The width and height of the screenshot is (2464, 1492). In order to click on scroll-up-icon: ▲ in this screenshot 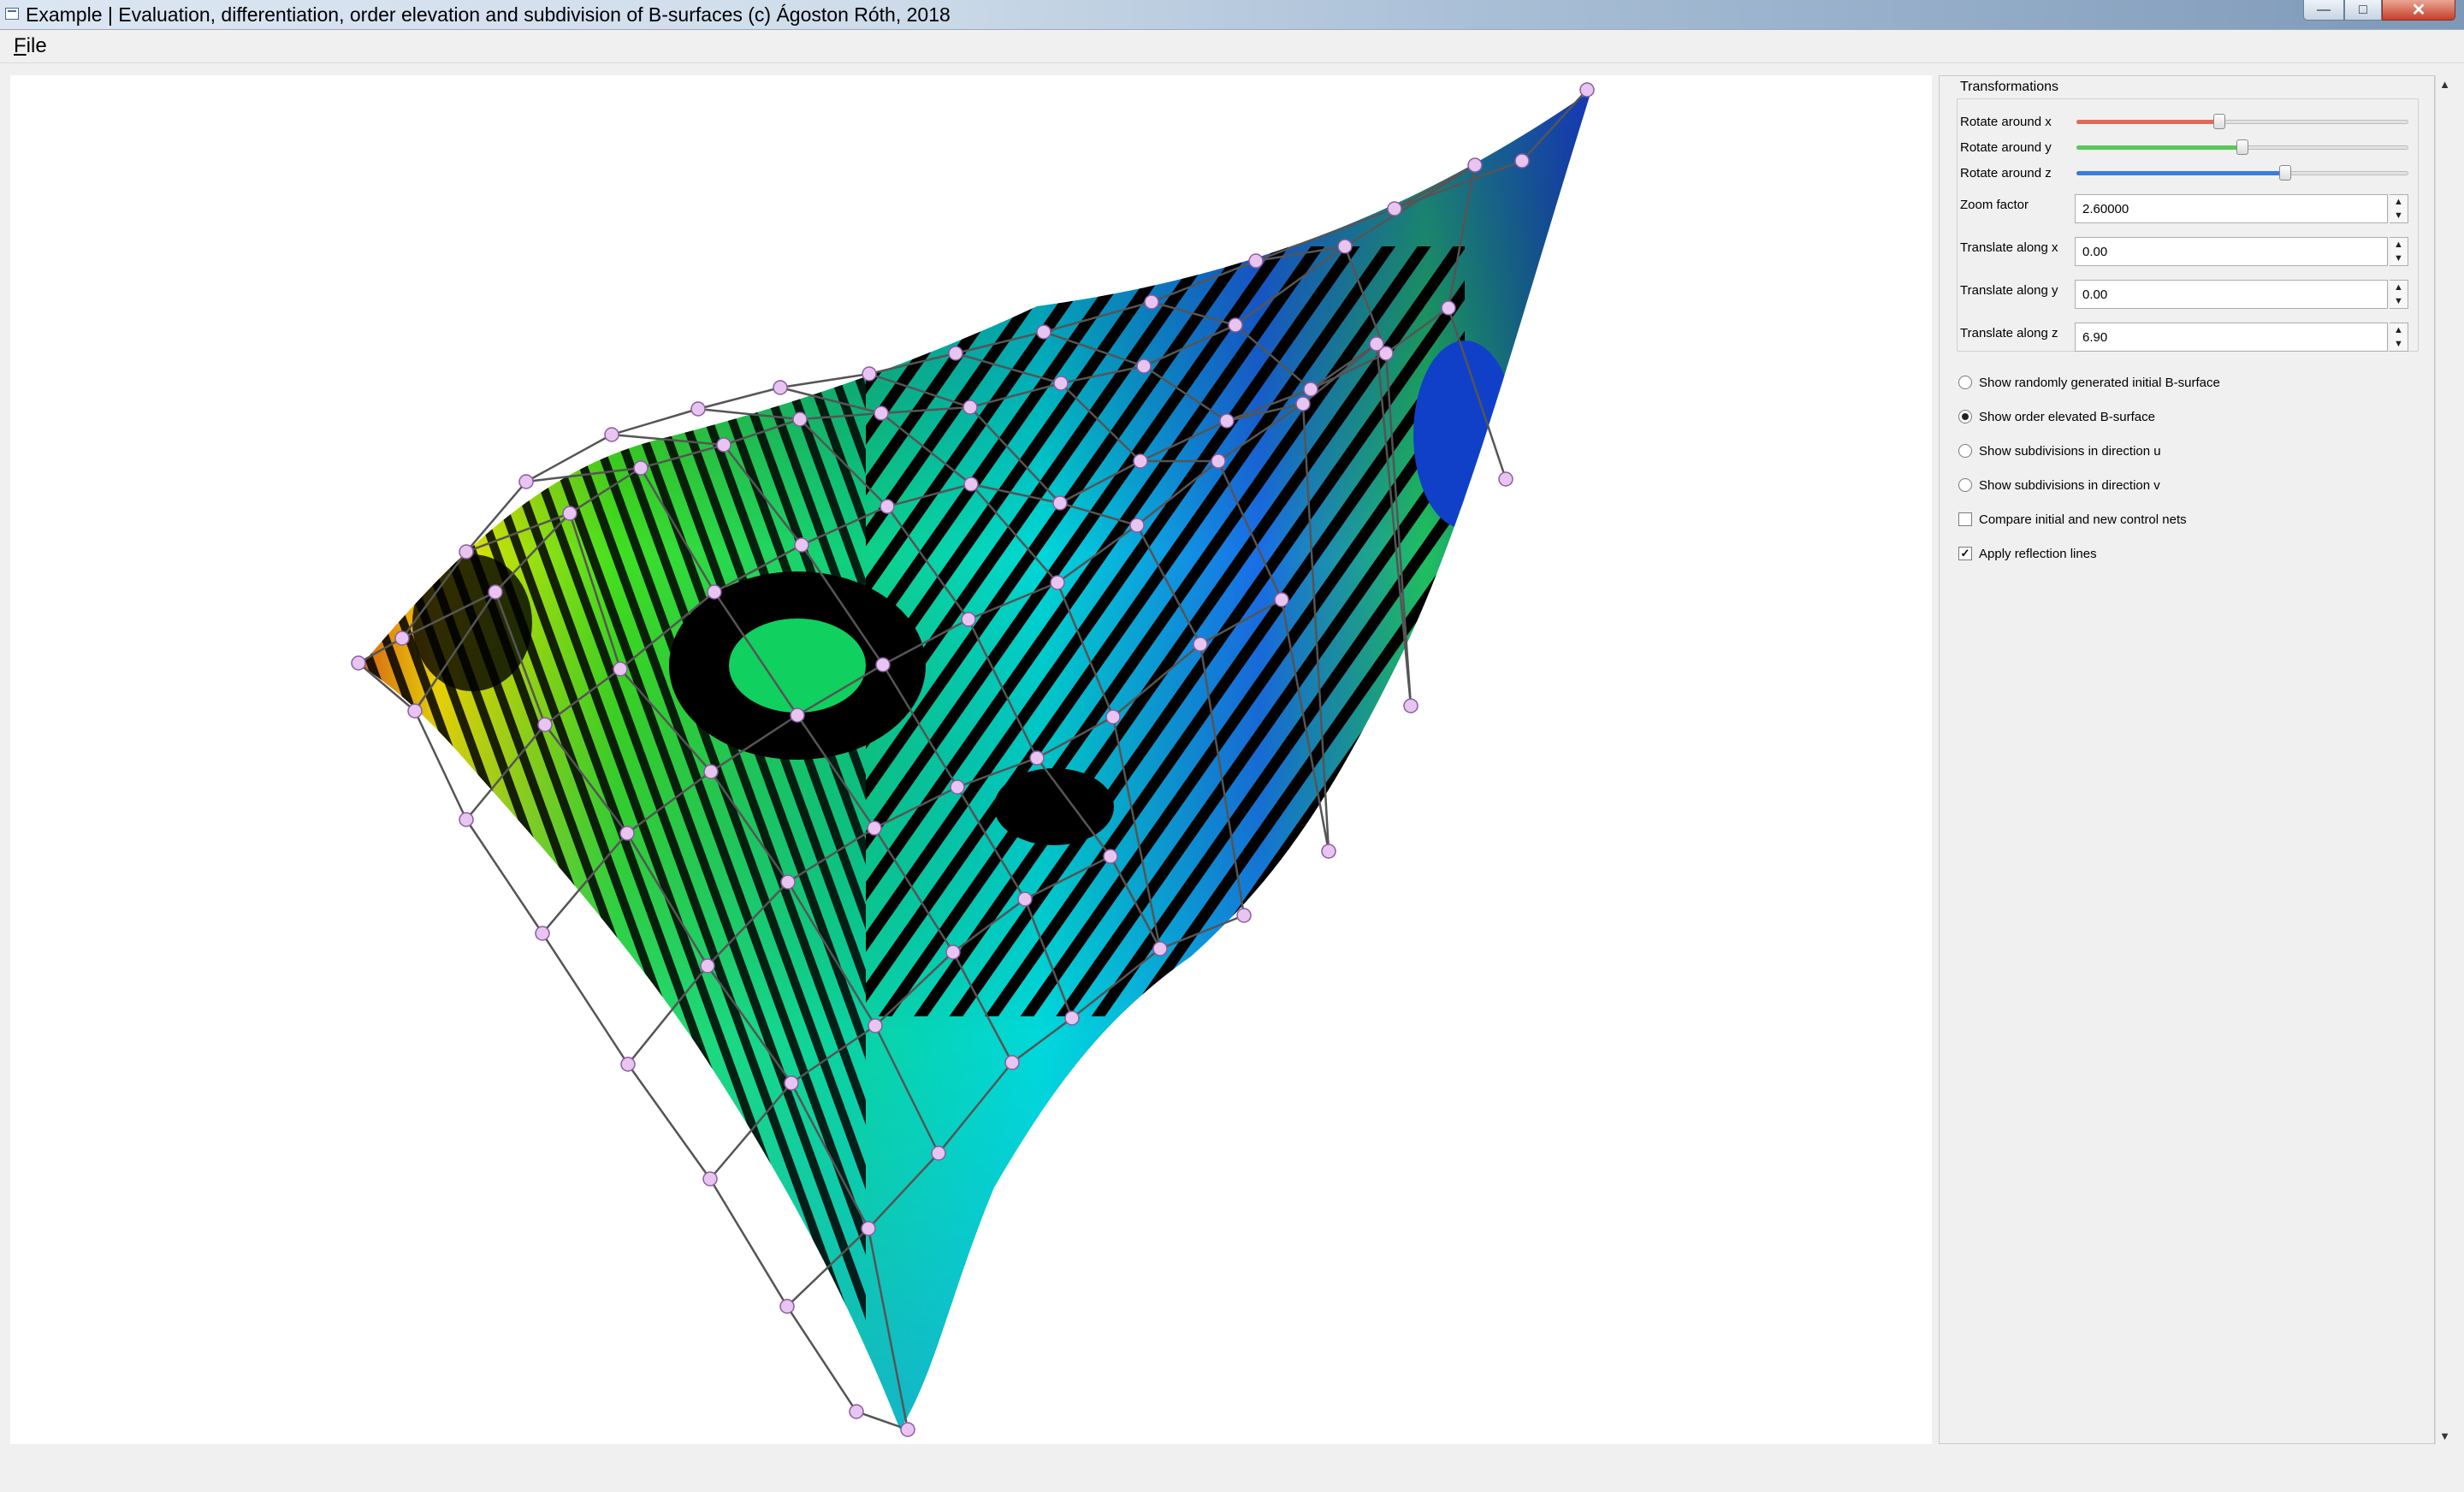, I will do `click(2445, 83)`.